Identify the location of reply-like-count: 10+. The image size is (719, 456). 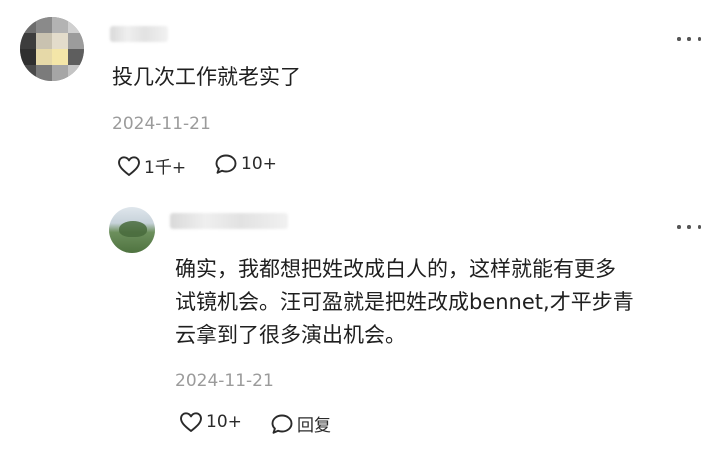
(224, 422).